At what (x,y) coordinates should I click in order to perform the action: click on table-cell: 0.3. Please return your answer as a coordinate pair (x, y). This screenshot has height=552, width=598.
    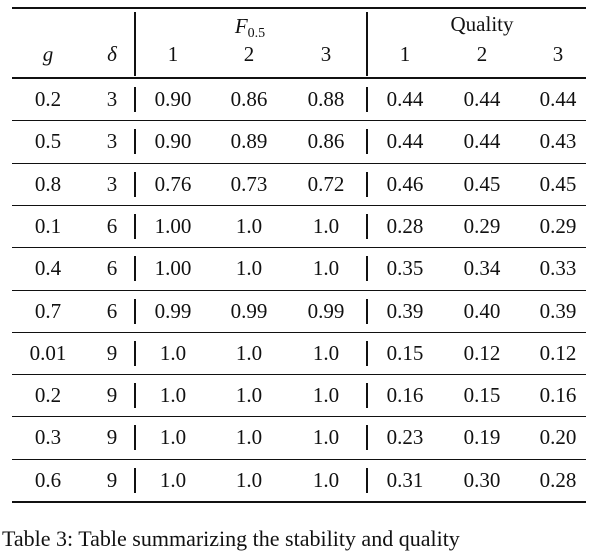
    Looking at the image, I should click on (48, 437).